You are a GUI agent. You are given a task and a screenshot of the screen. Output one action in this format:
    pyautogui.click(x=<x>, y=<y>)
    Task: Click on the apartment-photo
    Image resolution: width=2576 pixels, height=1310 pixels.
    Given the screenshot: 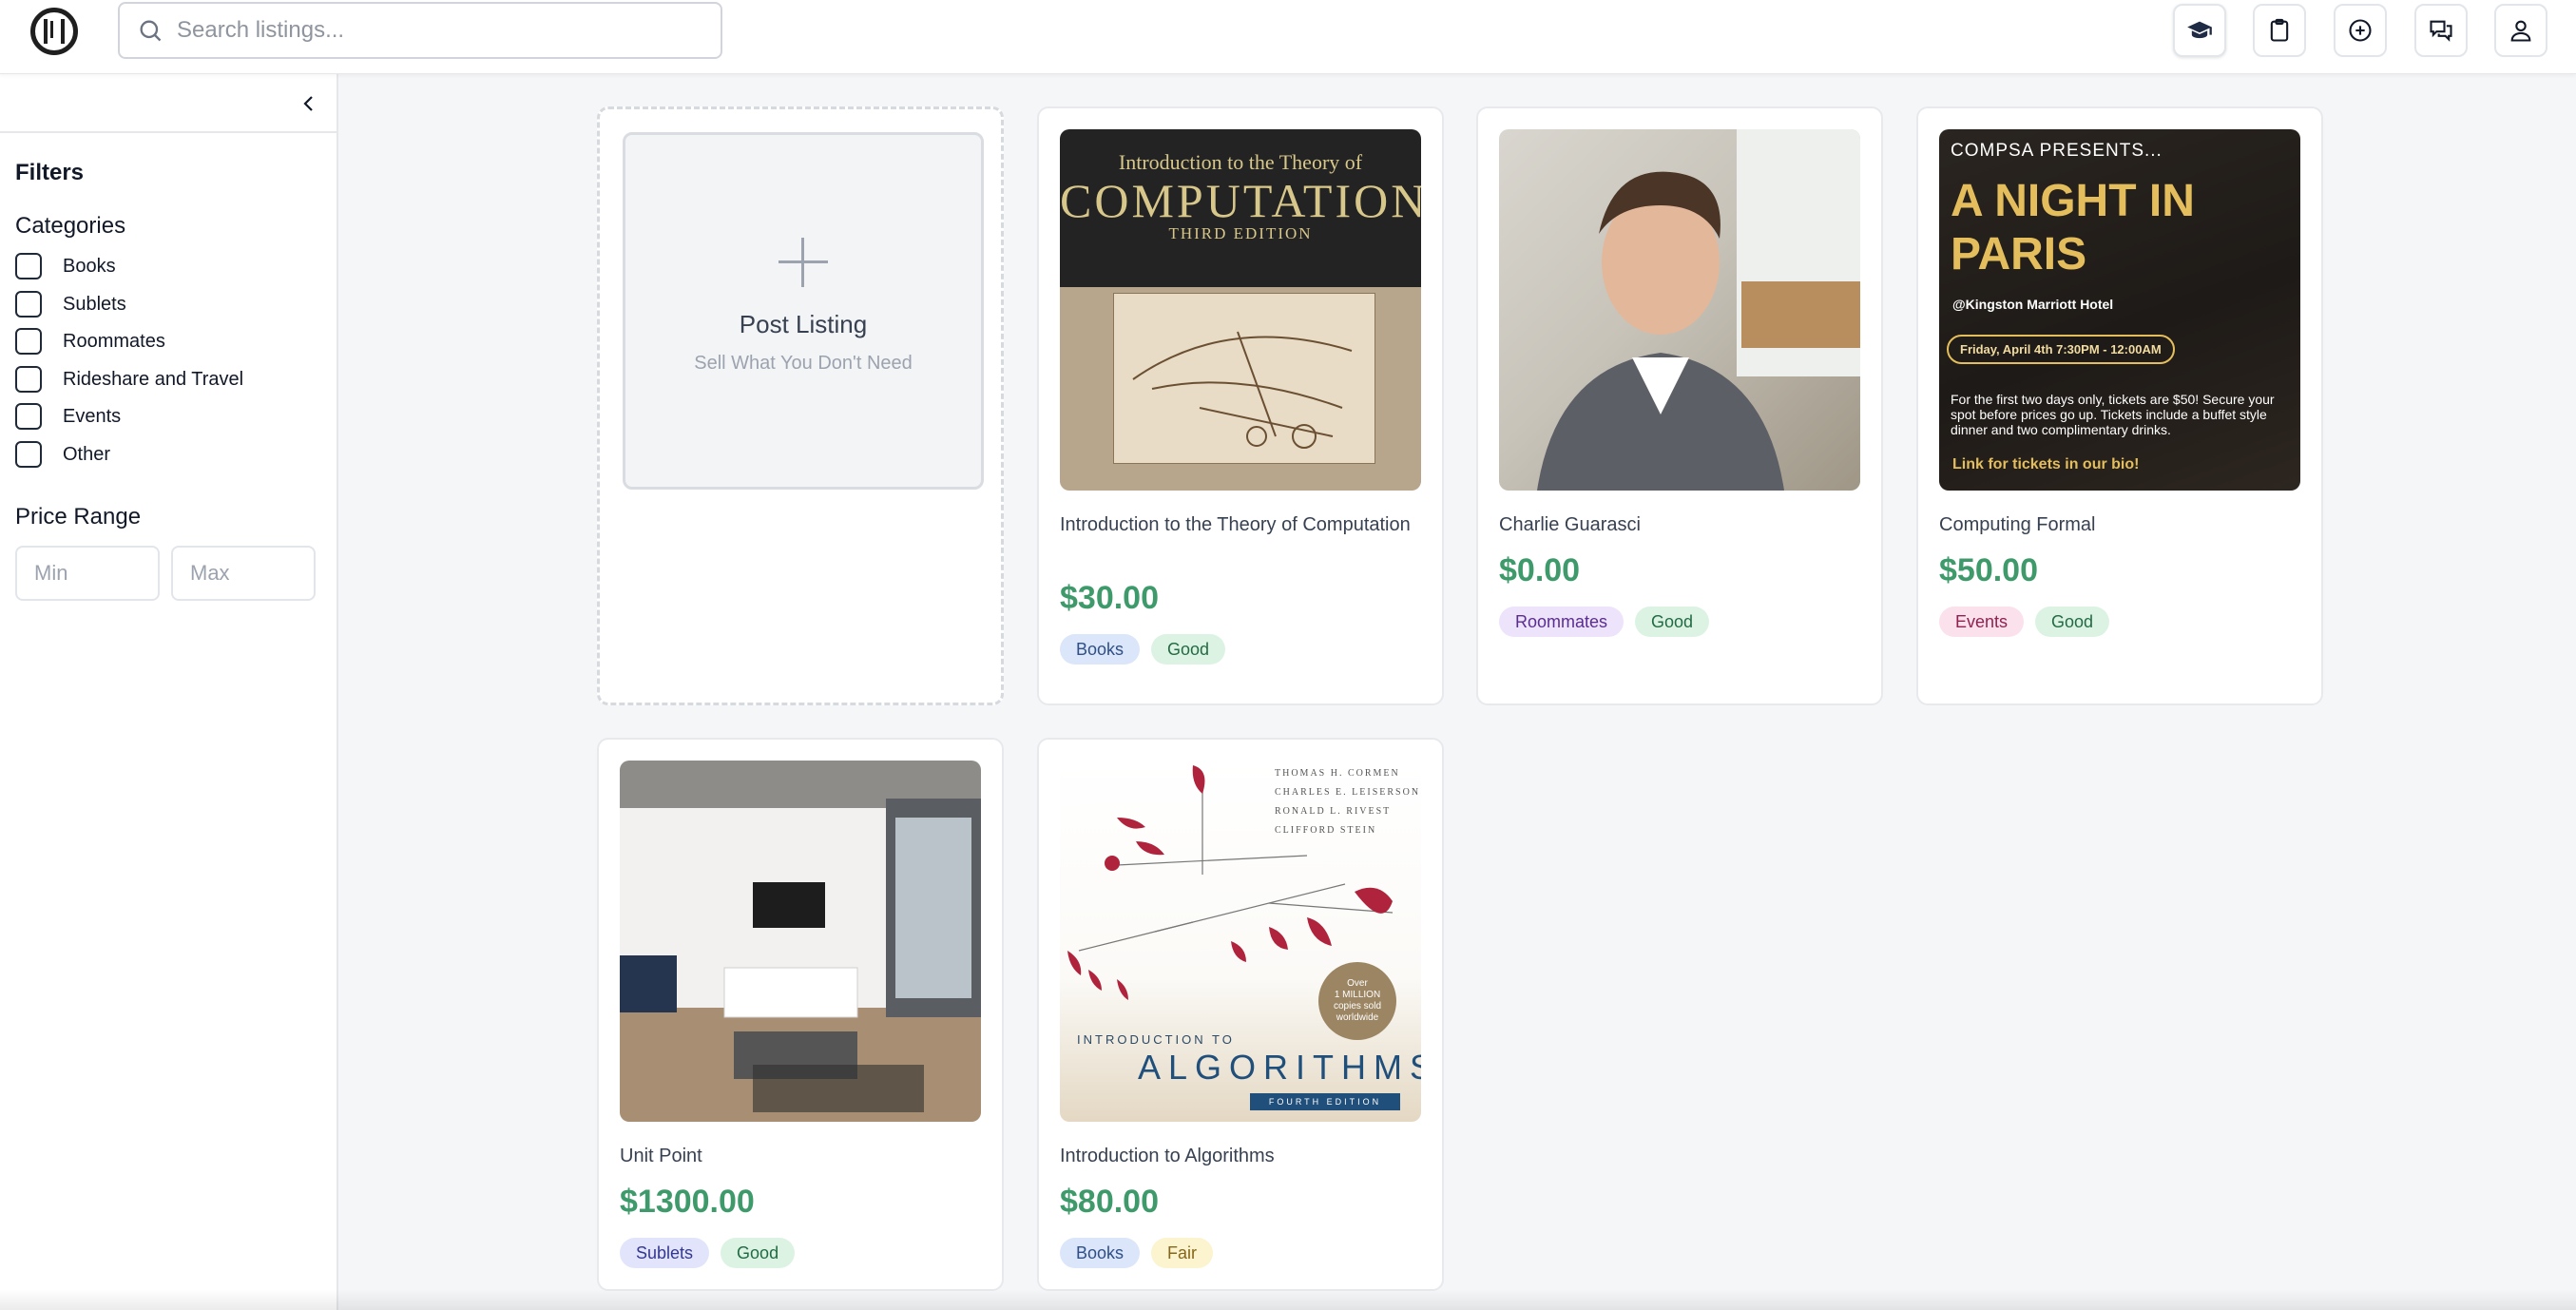 What is the action you would take?
    pyautogui.click(x=801, y=941)
    